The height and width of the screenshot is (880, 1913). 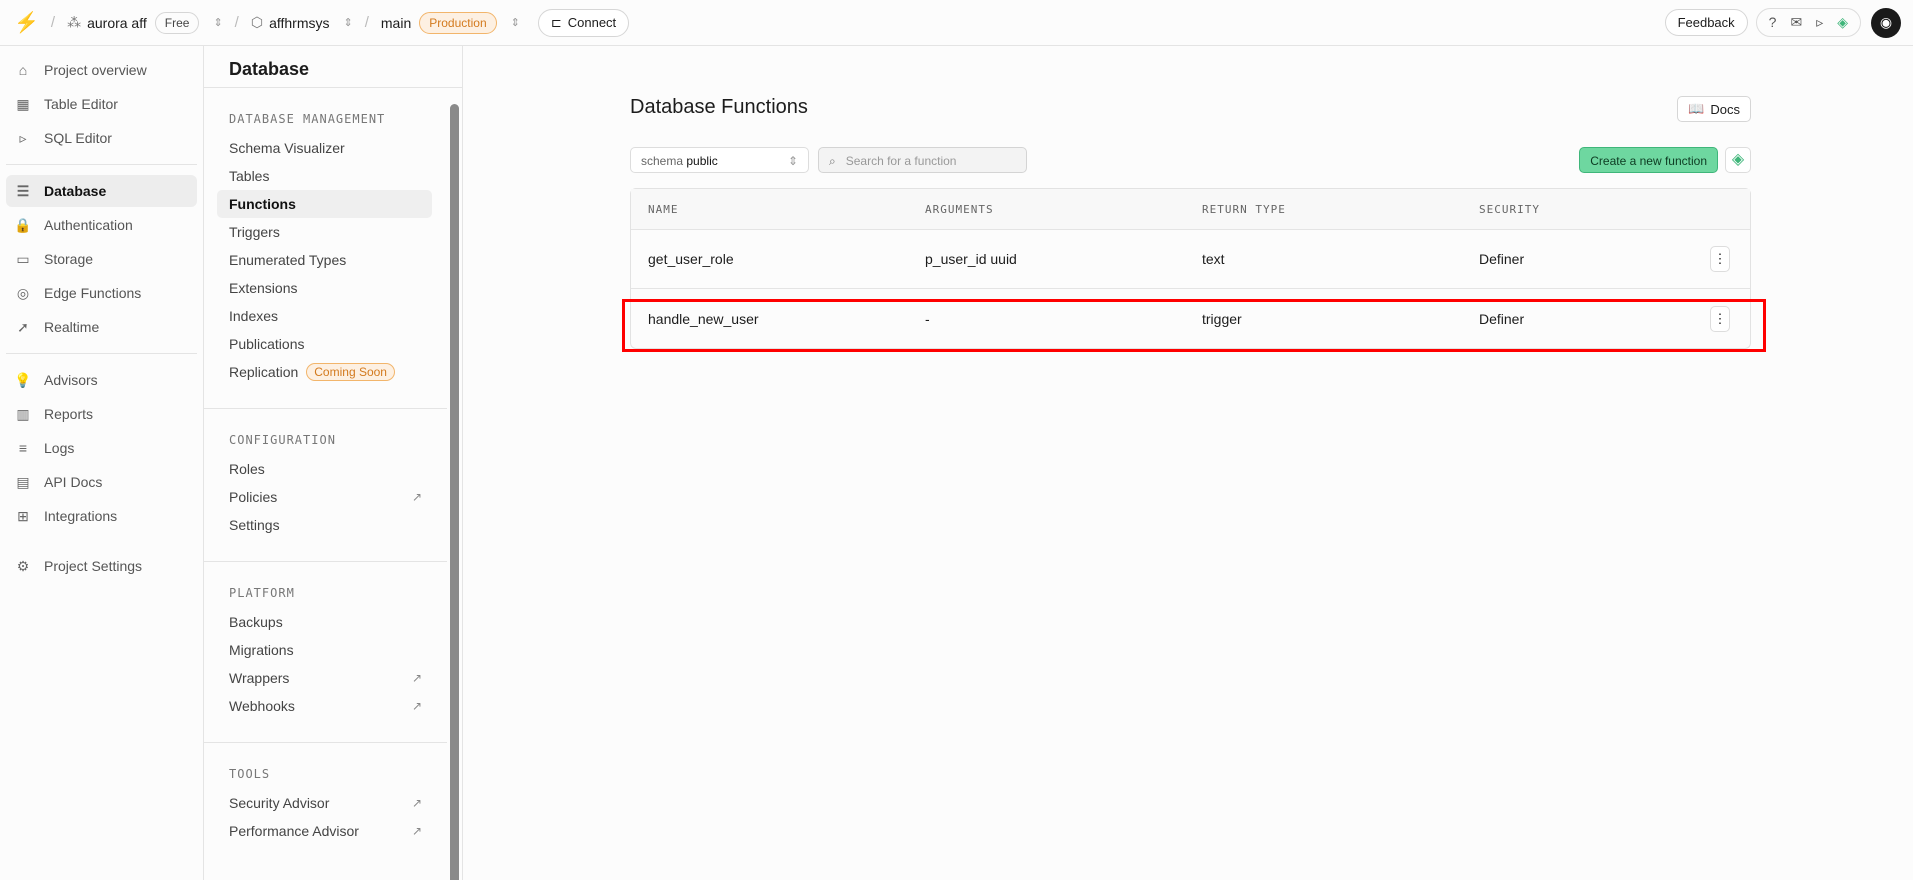 I want to click on sidebar-item-indexes: Indexes, so click(x=318, y=316).